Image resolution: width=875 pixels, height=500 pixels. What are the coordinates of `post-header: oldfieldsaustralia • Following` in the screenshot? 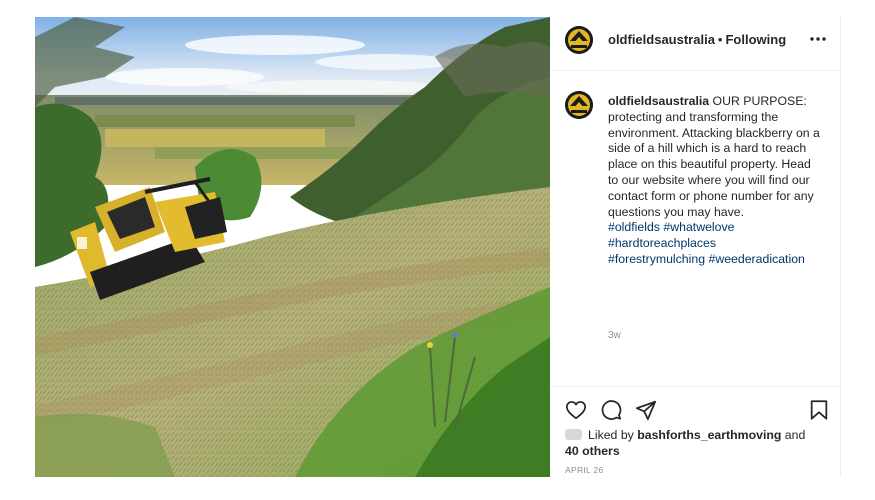 It's located at (695, 44).